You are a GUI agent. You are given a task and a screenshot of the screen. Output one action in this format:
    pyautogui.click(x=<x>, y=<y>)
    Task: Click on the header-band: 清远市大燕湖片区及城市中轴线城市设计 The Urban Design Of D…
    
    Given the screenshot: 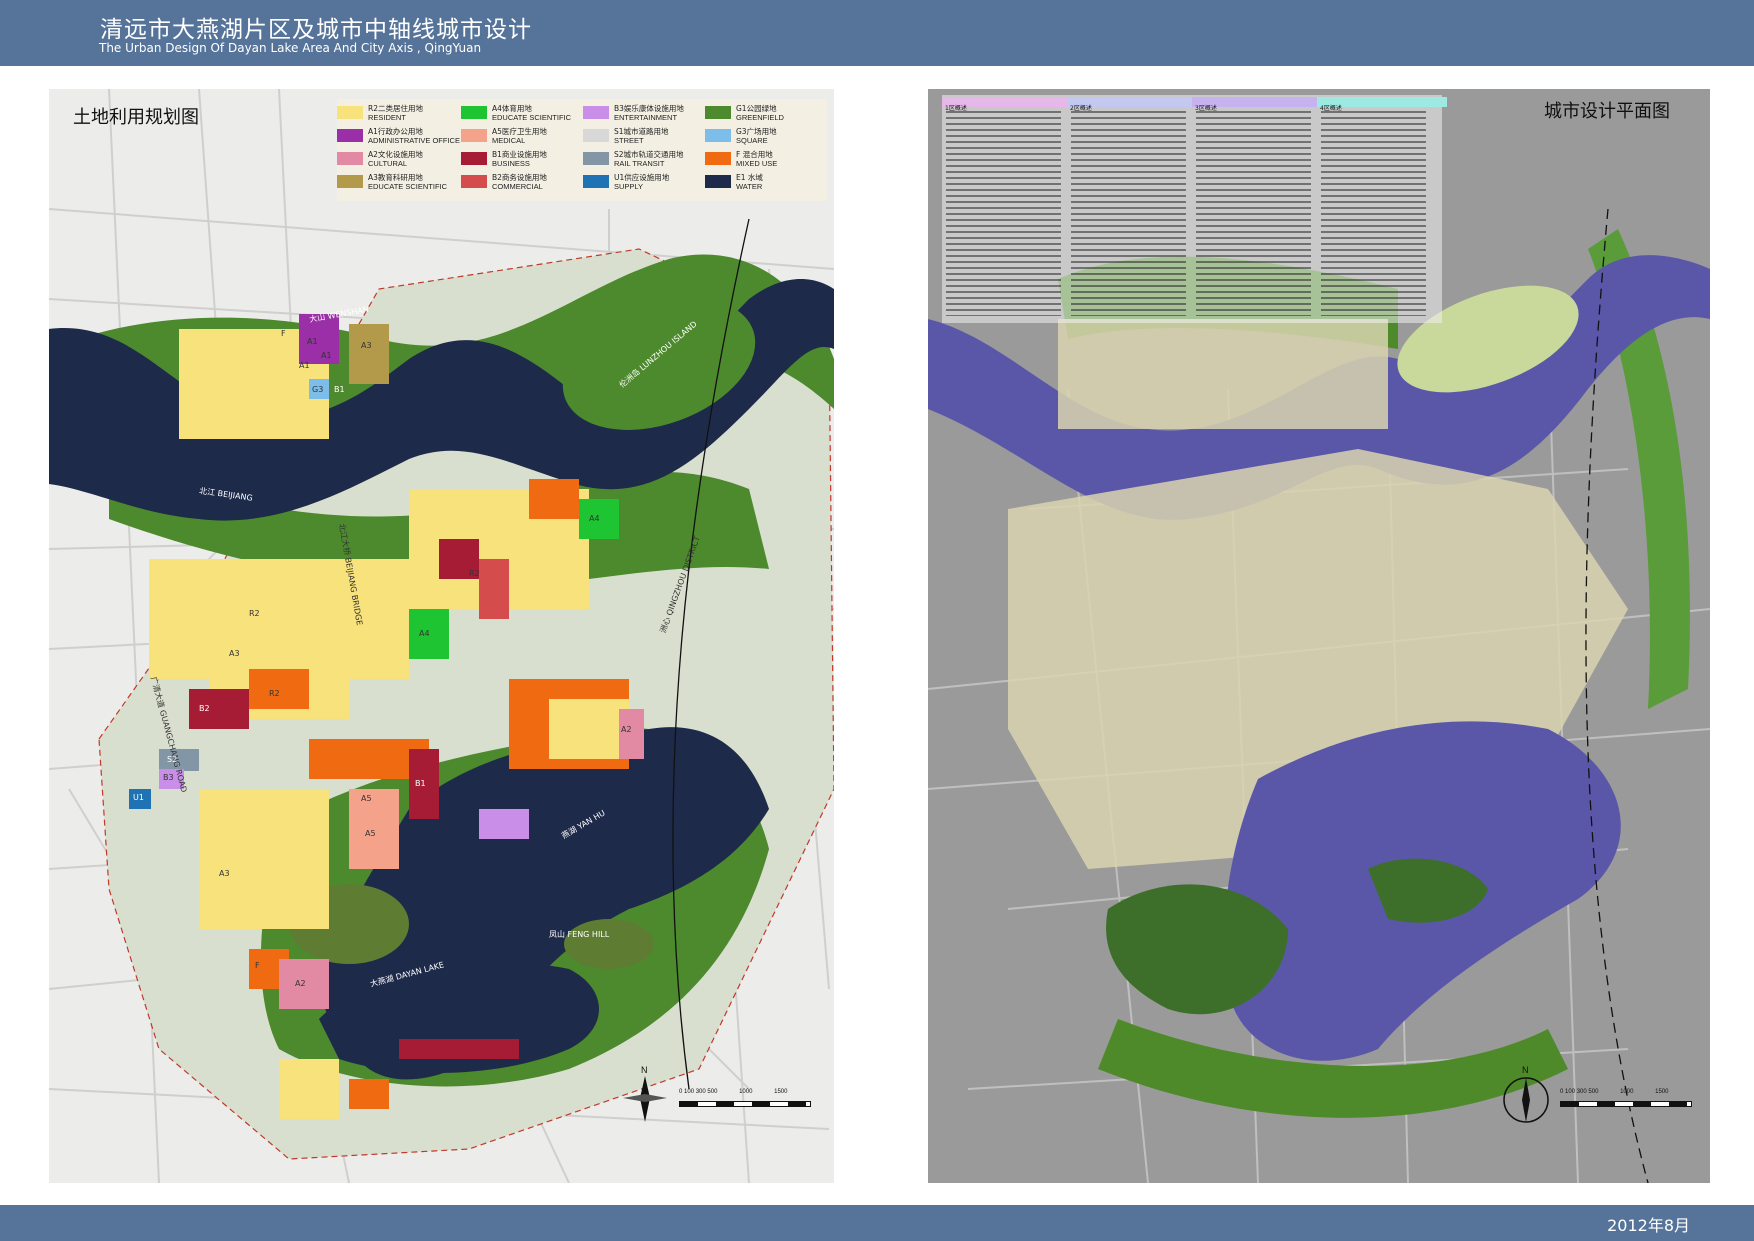 What is the action you would take?
    pyautogui.click(x=877, y=33)
    